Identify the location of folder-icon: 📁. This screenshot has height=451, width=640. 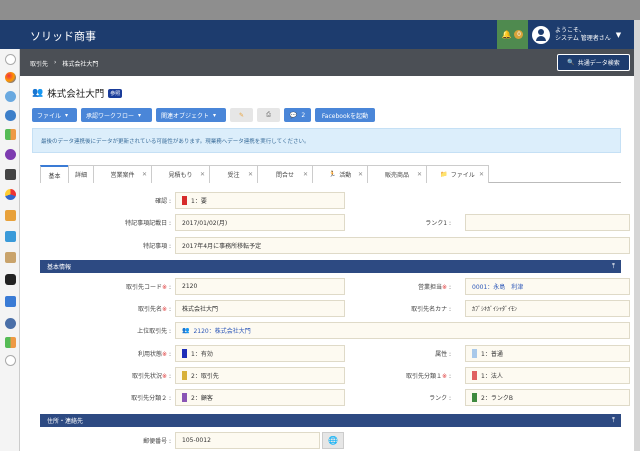
(444, 174).